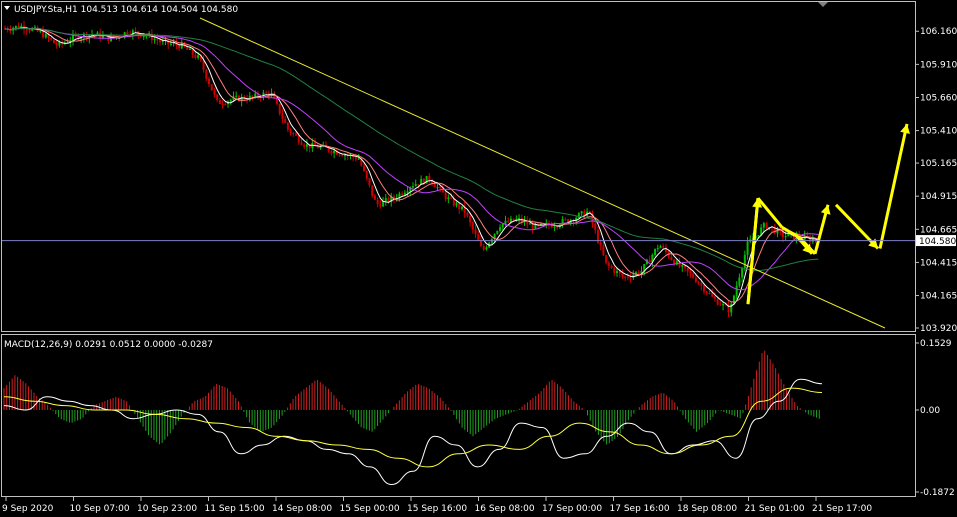 This screenshot has height=517, width=957. What do you see at coordinates (572, 509) in the screenshot?
I see `time-tick-label: 17 Sep 00:00` at bounding box center [572, 509].